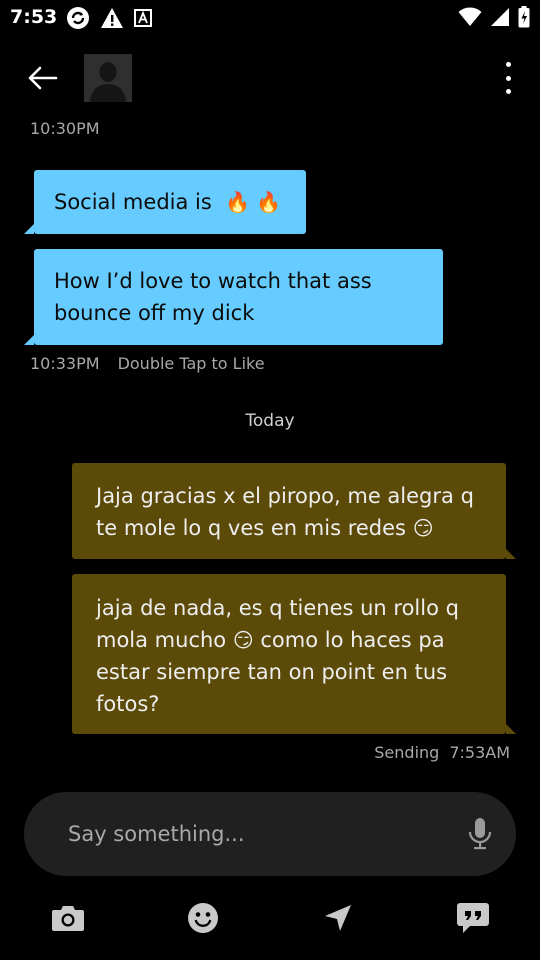  What do you see at coordinates (112, 18) in the screenshot?
I see `warning-icon` at bounding box center [112, 18].